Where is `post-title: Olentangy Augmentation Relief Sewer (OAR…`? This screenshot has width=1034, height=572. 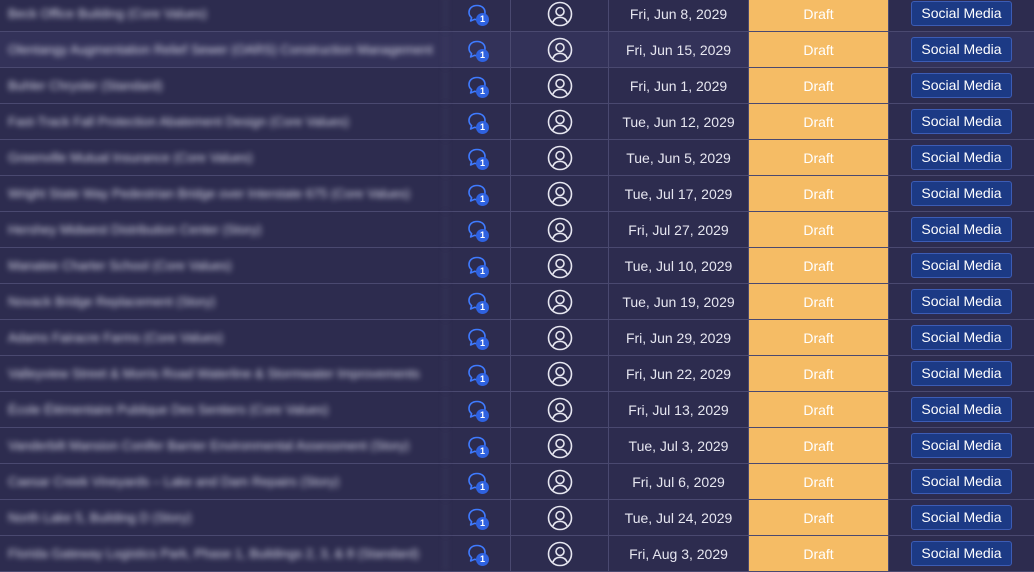
post-title: Olentangy Augmentation Relief Sewer (OAR… is located at coordinates (220, 49).